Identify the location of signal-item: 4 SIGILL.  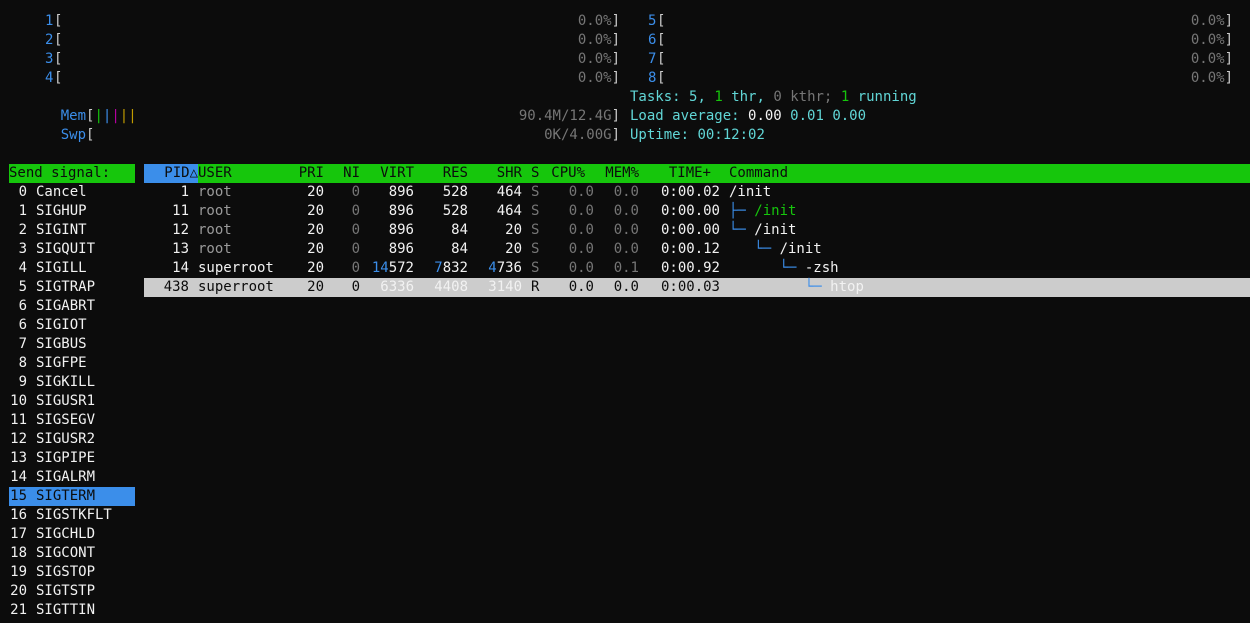
(72, 268).